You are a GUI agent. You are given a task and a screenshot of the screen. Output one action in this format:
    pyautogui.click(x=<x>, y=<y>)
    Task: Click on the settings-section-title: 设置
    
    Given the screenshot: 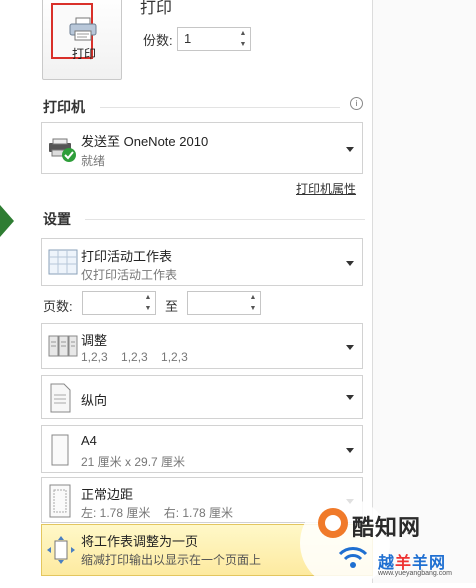 What is the action you would take?
    pyautogui.click(x=57, y=219)
    